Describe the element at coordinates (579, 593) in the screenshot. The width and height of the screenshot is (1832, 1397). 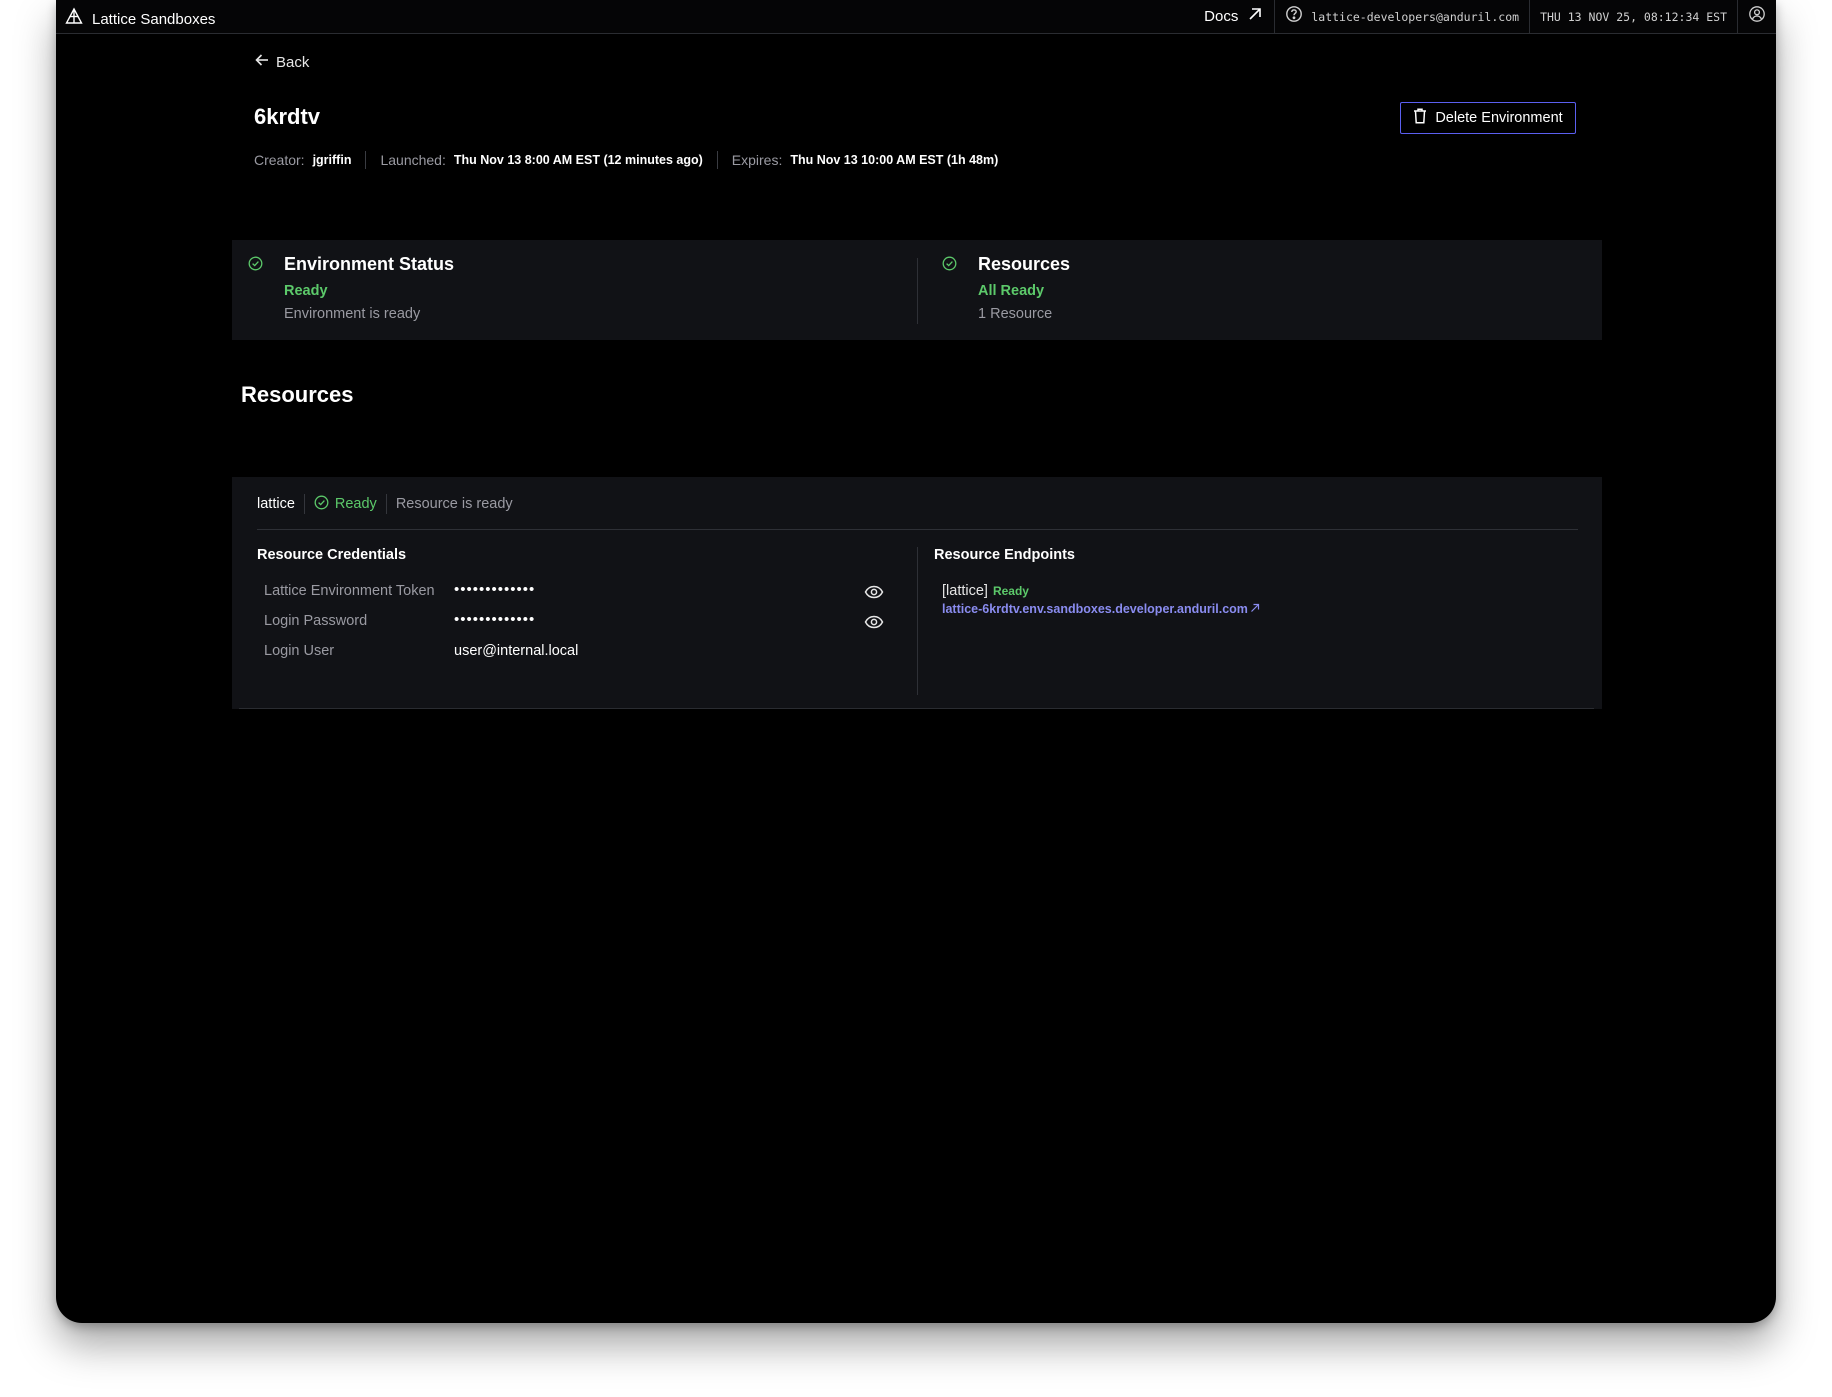
I see `credential-row: Lattice Environment Token •••••••••••••` at that location.